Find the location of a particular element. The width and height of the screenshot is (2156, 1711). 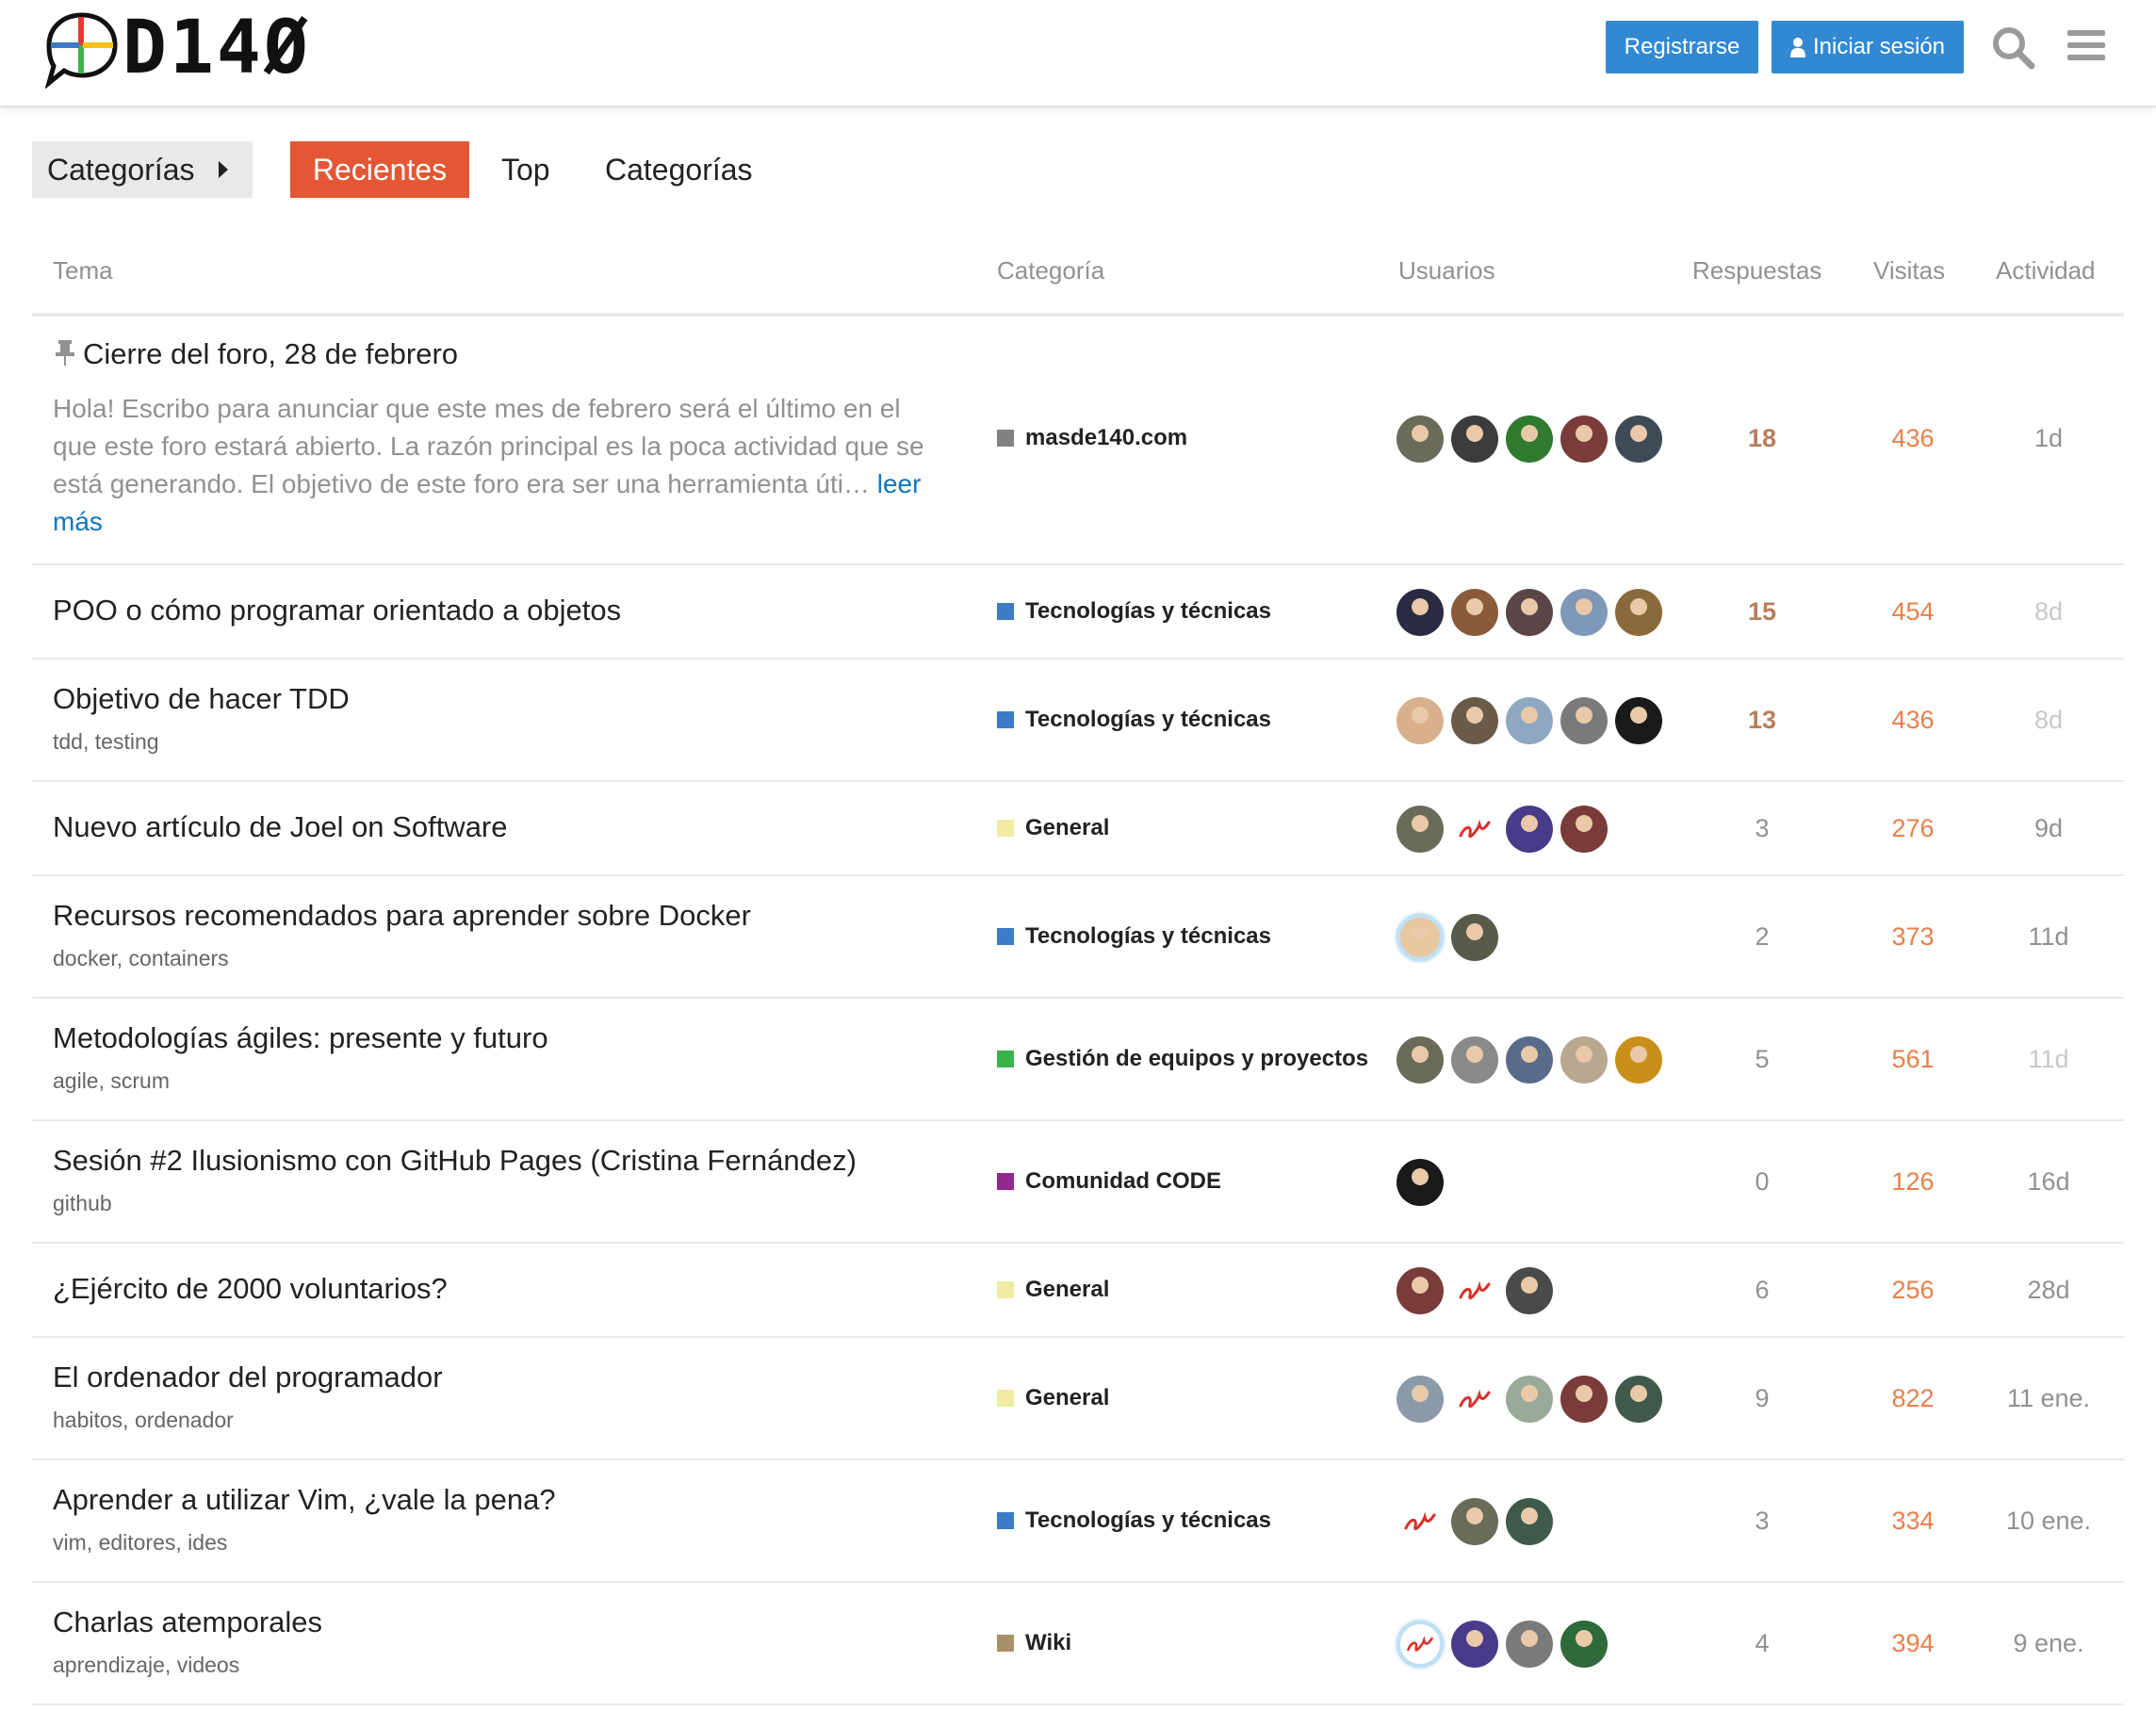

tag-link: ordenador is located at coordinates (184, 1420).